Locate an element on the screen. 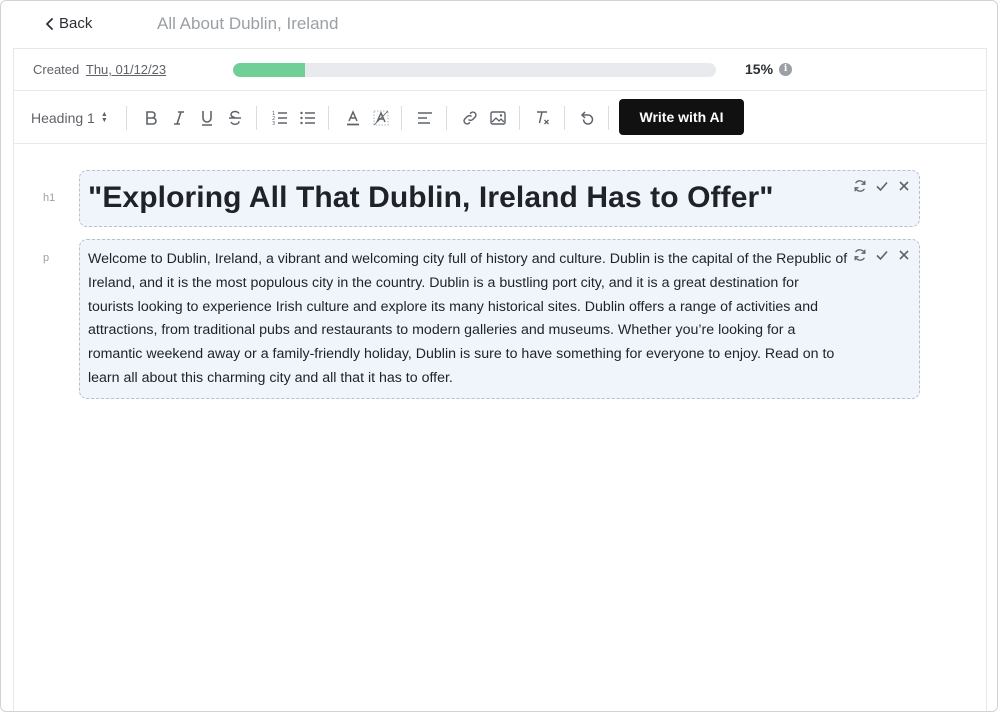 This screenshot has height=712, width=998. bold-icon is located at coordinates (151, 118).